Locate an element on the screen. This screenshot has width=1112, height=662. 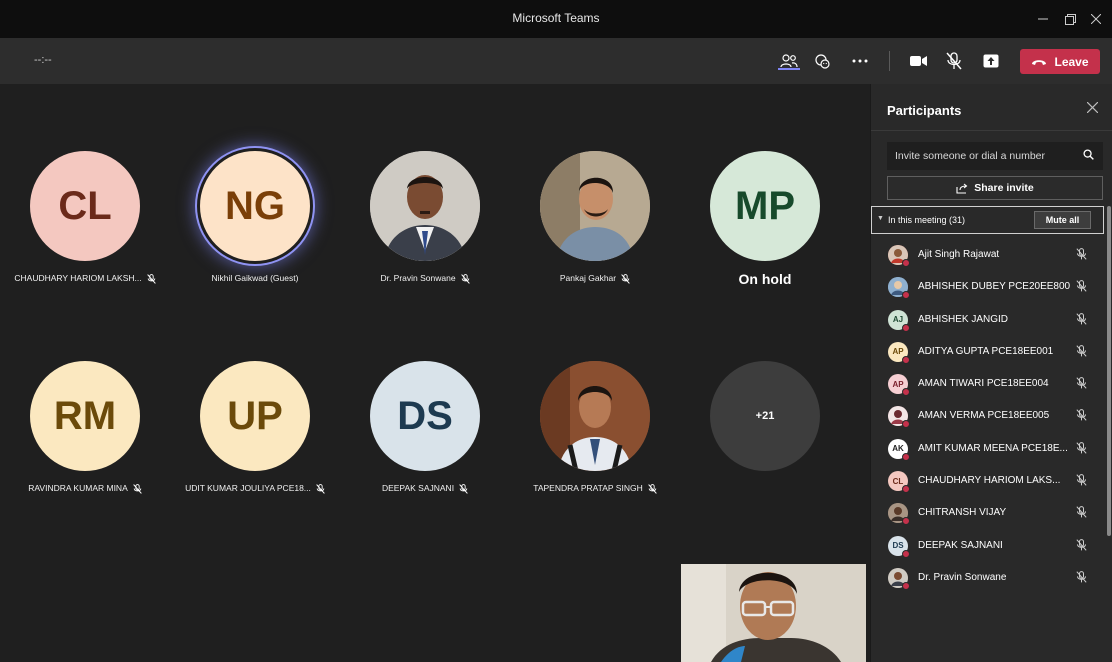
avatar: UP is located at coordinates (255, 416).